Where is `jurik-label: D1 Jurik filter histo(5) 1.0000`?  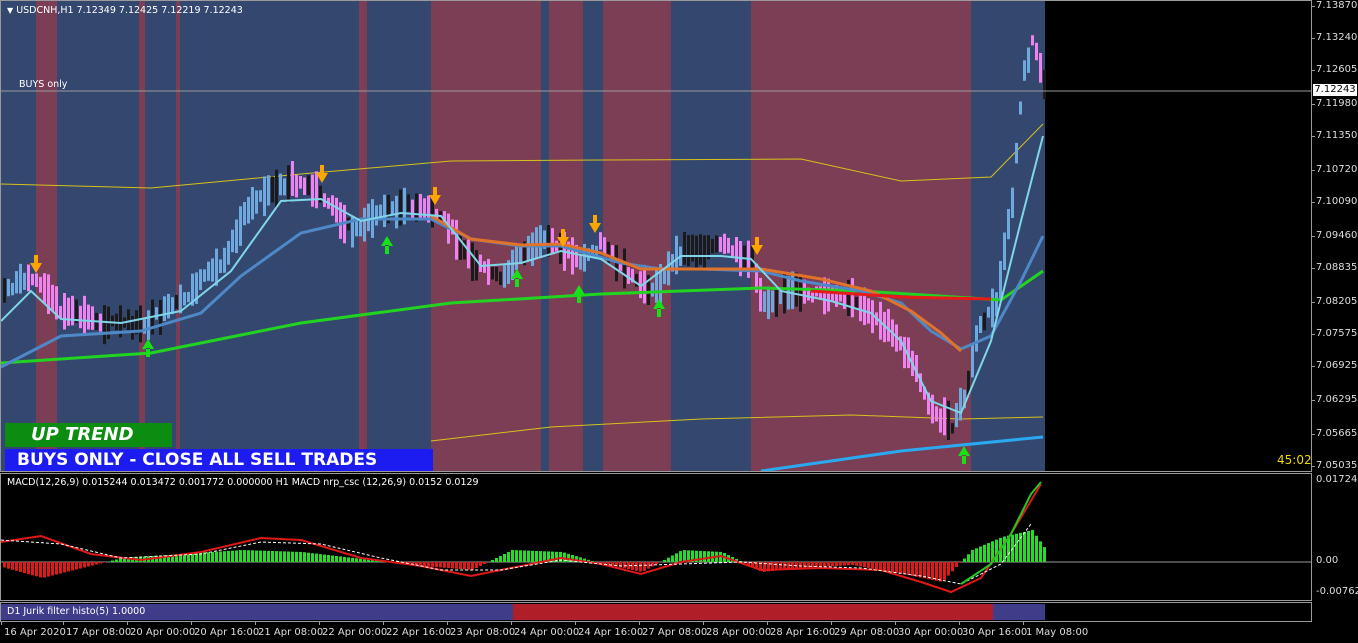
jurik-label: D1 Jurik filter histo(5) 1.0000 is located at coordinates (76, 611).